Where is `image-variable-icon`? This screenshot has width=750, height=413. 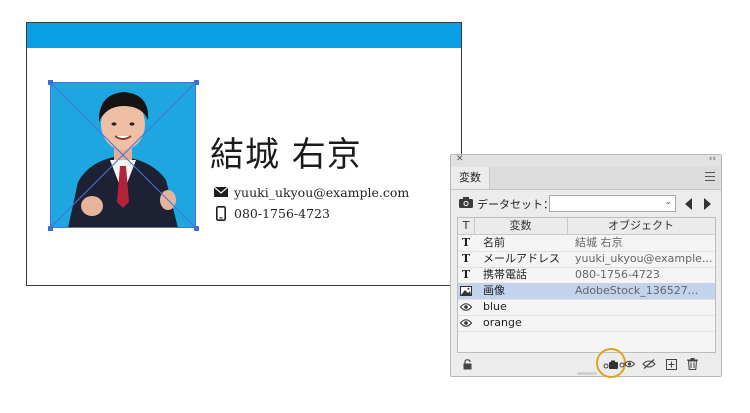
image-variable-icon is located at coordinates (466, 291).